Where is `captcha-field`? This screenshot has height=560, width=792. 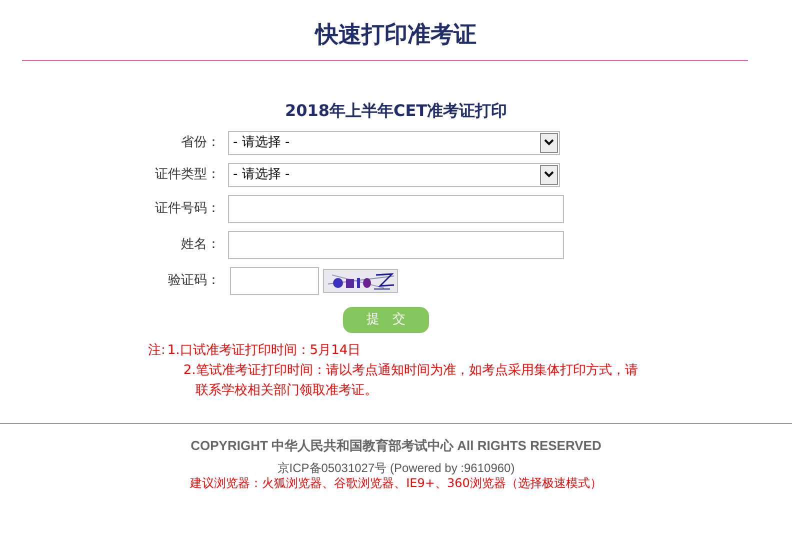
captcha-field is located at coordinates (274, 280).